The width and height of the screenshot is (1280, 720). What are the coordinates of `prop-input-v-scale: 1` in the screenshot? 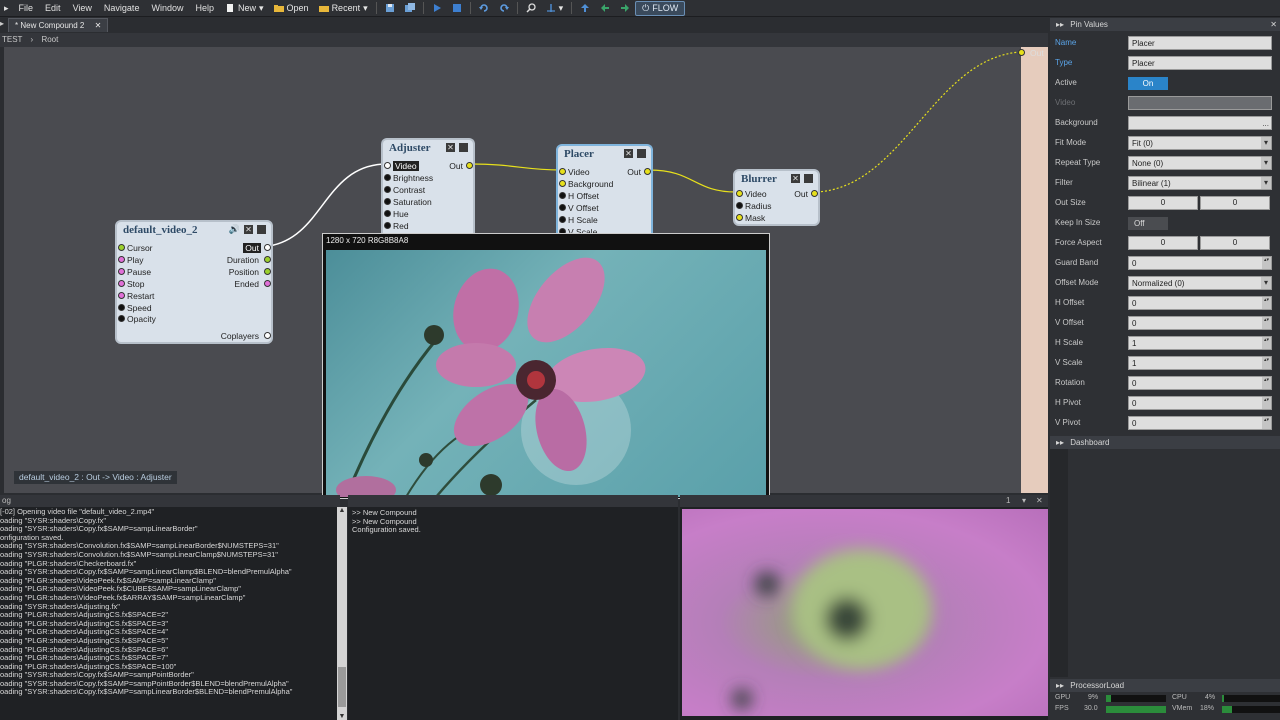 It's located at (1200, 363).